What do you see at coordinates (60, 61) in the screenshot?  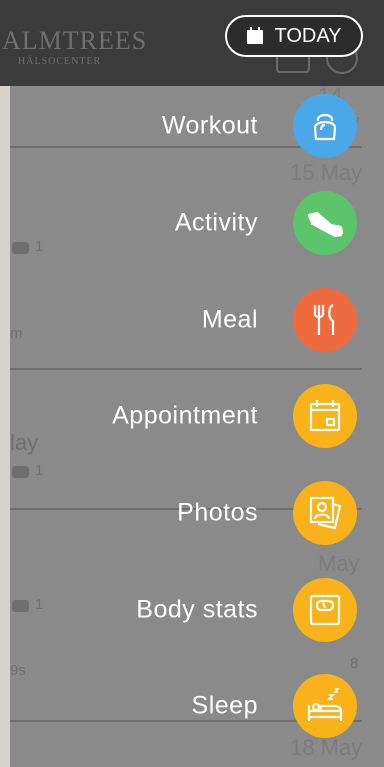 I see `brand-subtitle: HÄLSOCENTER` at bounding box center [60, 61].